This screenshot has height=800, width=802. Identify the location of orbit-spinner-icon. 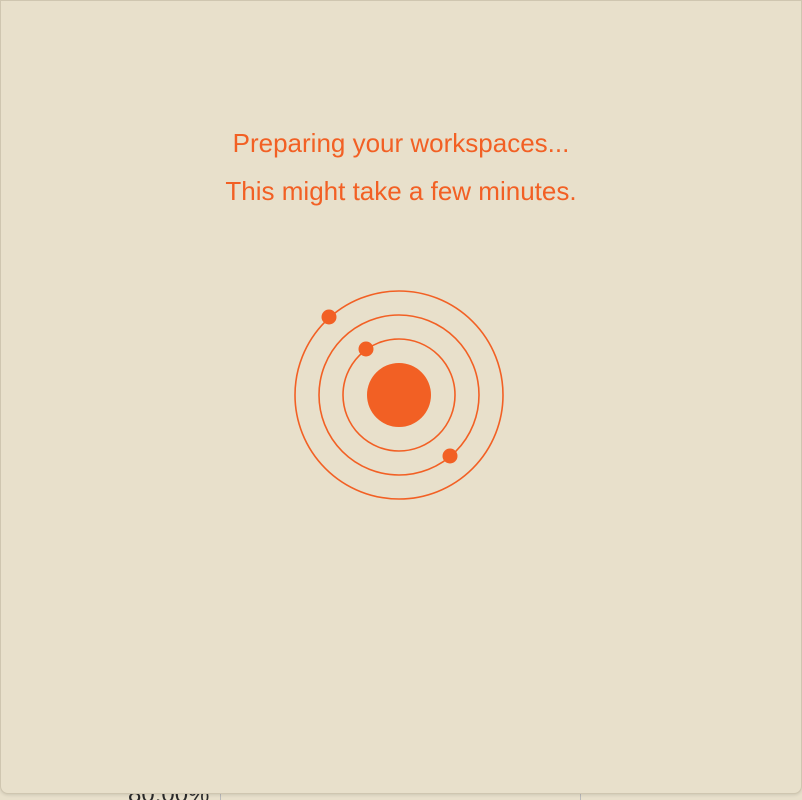
(399, 395).